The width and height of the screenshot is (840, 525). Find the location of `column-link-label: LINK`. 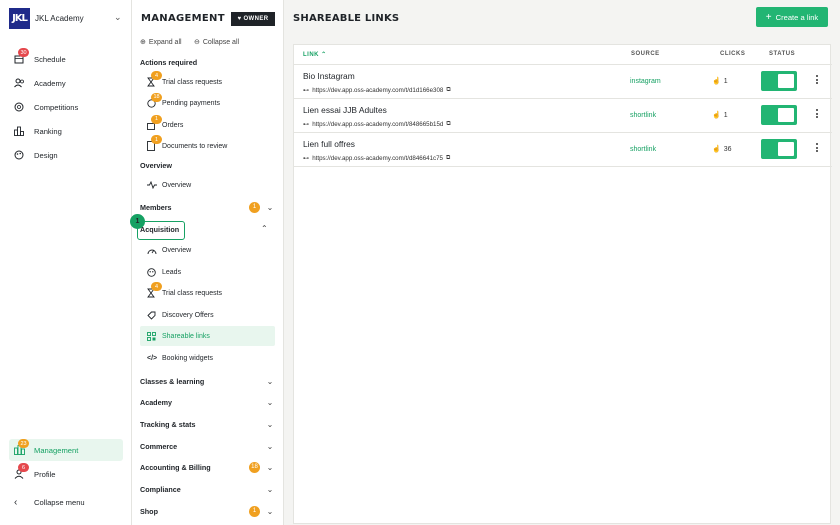

column-link-label: LINK is located at coordinates (311, 55).